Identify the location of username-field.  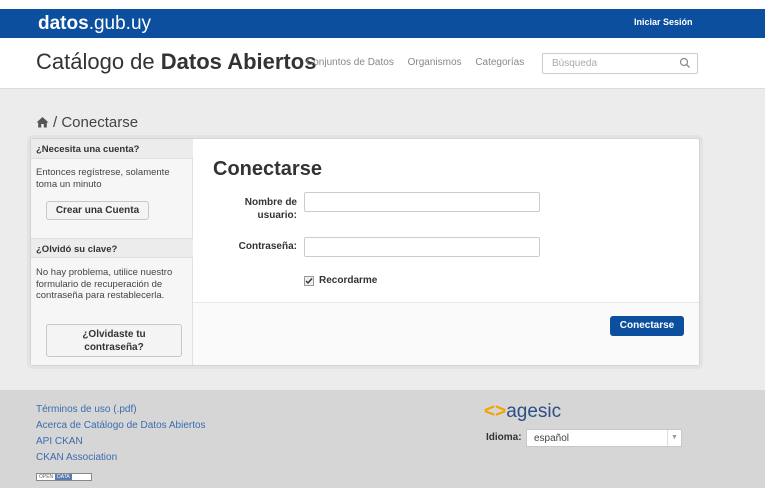
(422, 202).